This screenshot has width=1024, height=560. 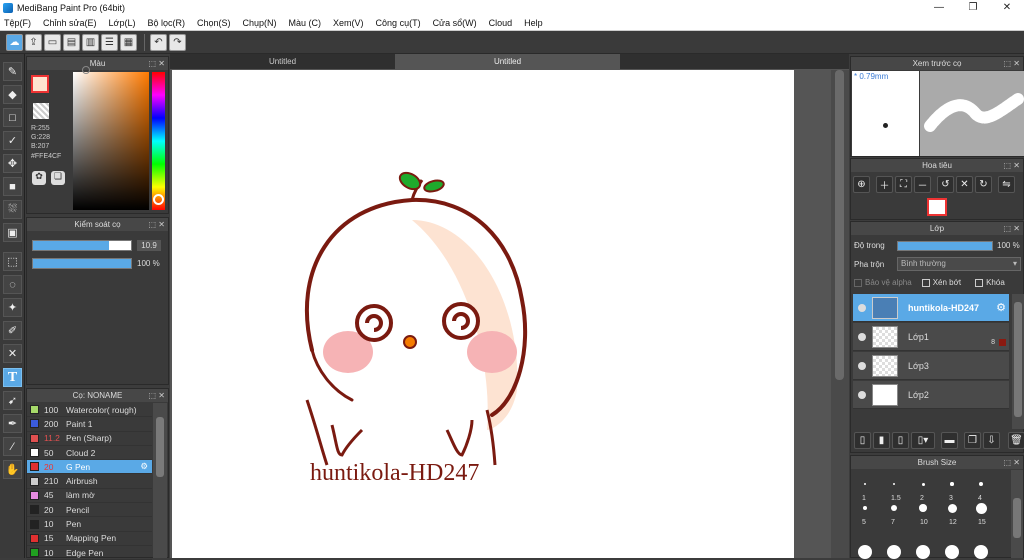 What do you see at coordinates (12, 163) in the screenshot?
I see `move-tool-icon: ✥` at bounding box center [12, 163].